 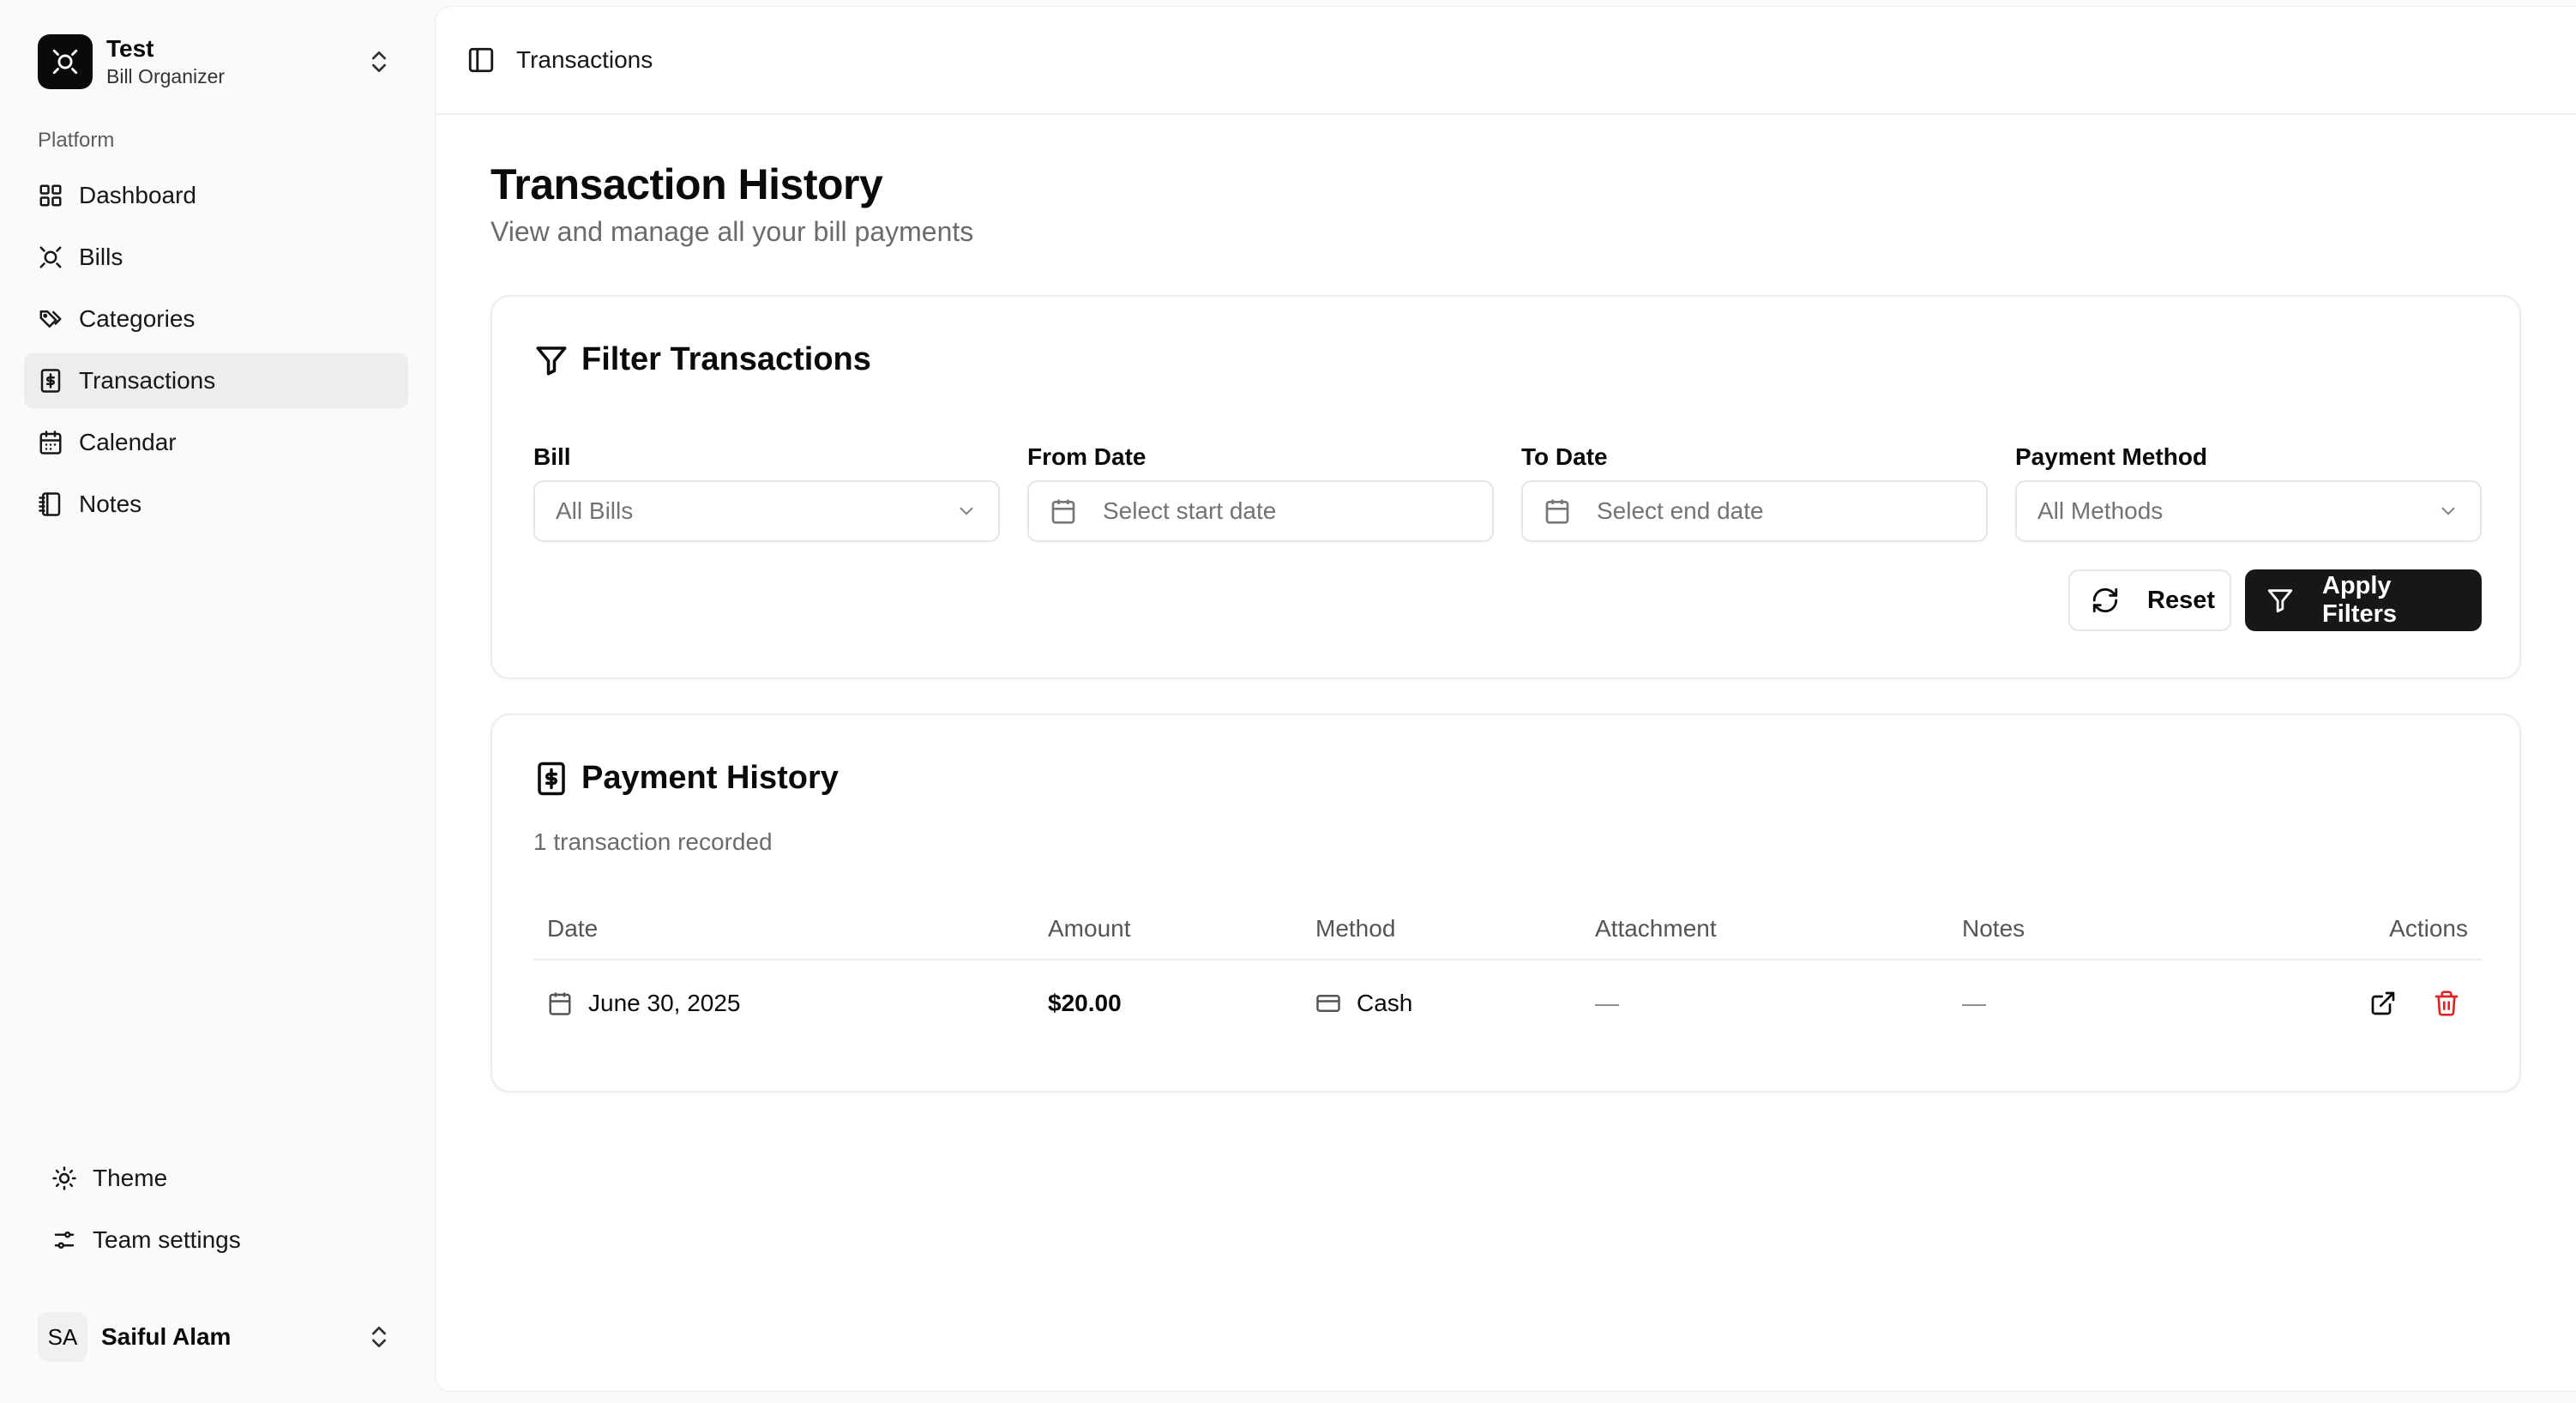 What do you see at coordinates (2119, 601) in the screenshot?
I see `refresh-icon` at bounding box center [2119, 601].